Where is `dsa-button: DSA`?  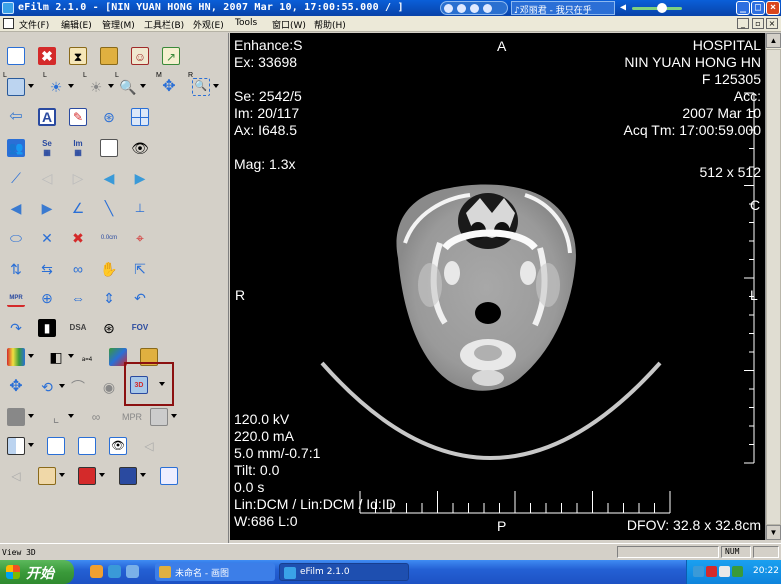 dsa-button: DSA is located at coordinates (78, 328).